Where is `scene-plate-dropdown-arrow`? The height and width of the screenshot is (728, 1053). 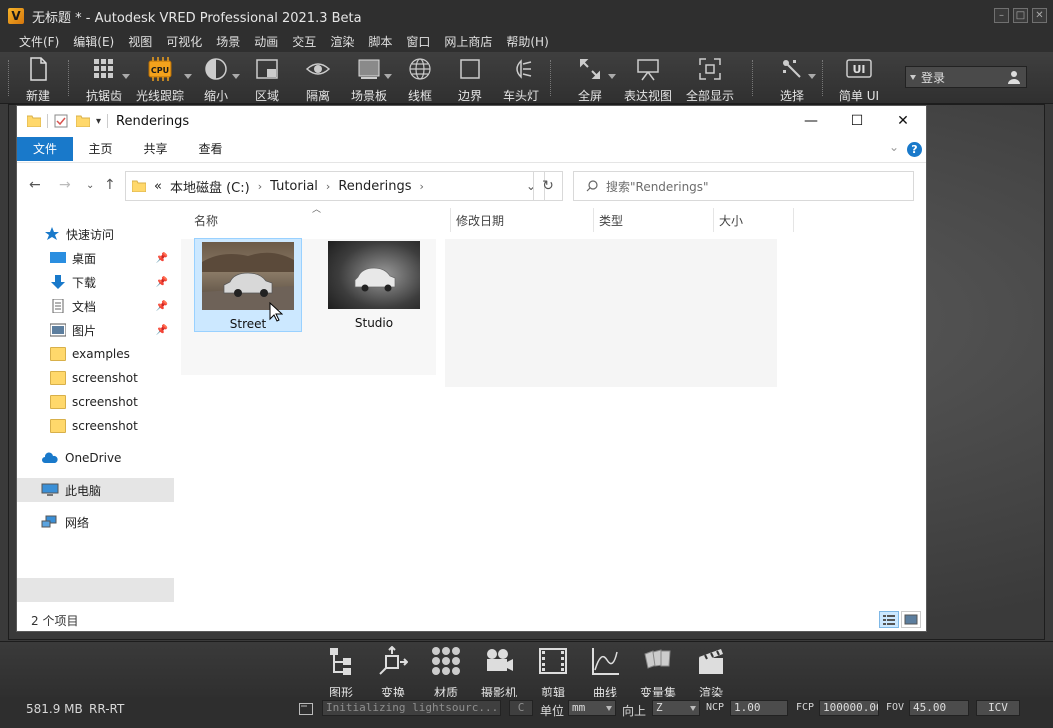 scene-plate-dropdown-arrow is located at coordinates (388, 76).